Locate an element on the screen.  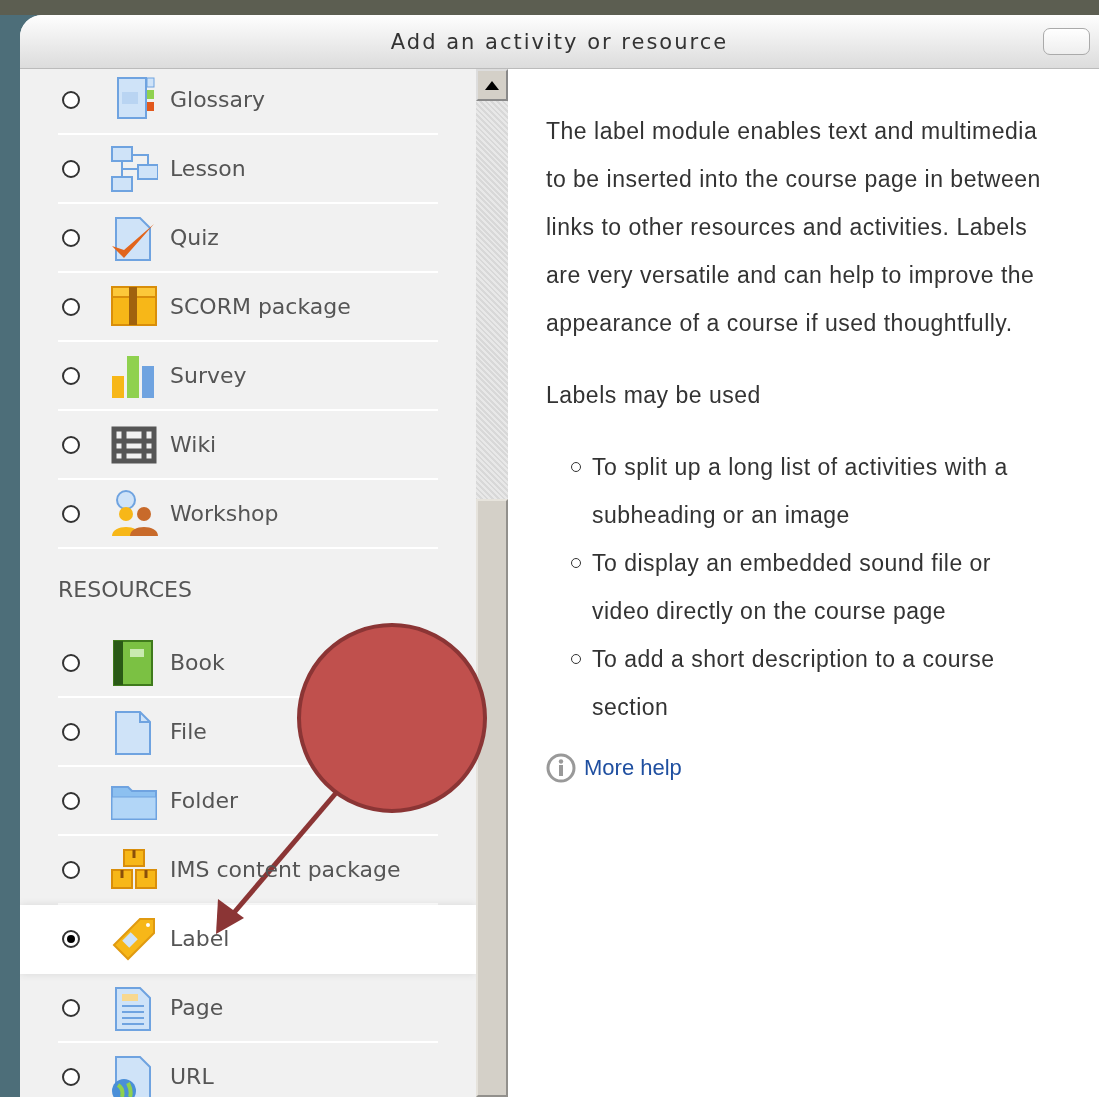
more-help-link: More help is located at coordinates (633, 768).